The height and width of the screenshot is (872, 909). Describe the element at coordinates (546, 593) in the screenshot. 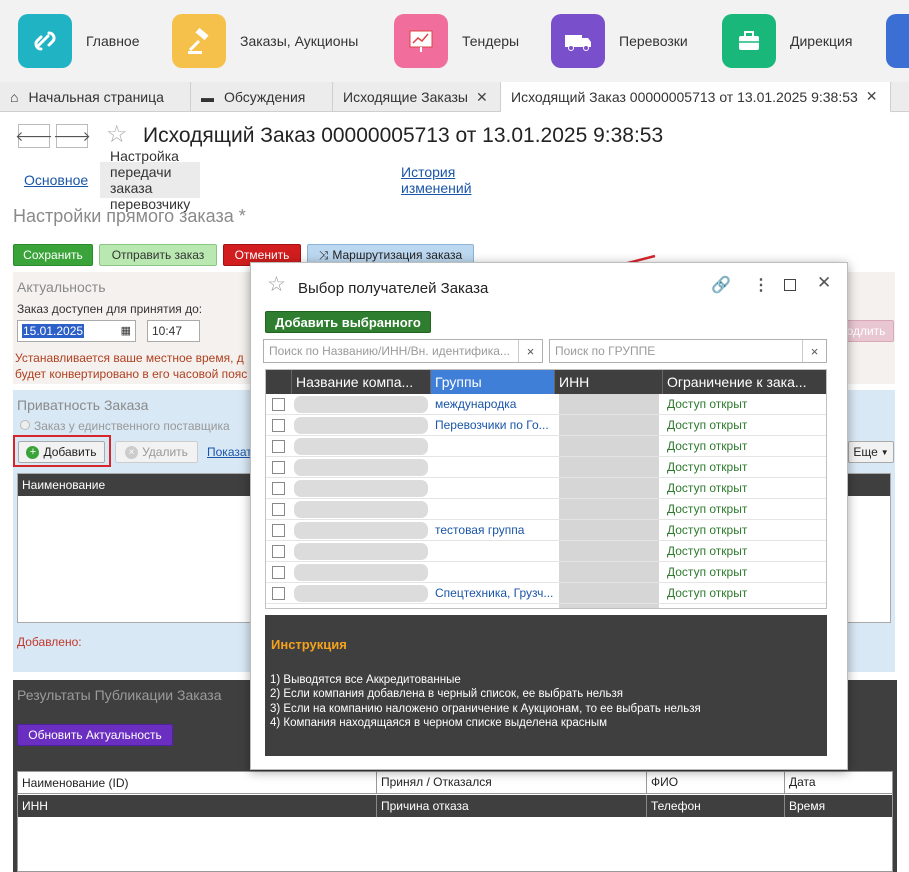

I see `table-row: Спецтехника, Грузч... Доступ открыт` at that location.